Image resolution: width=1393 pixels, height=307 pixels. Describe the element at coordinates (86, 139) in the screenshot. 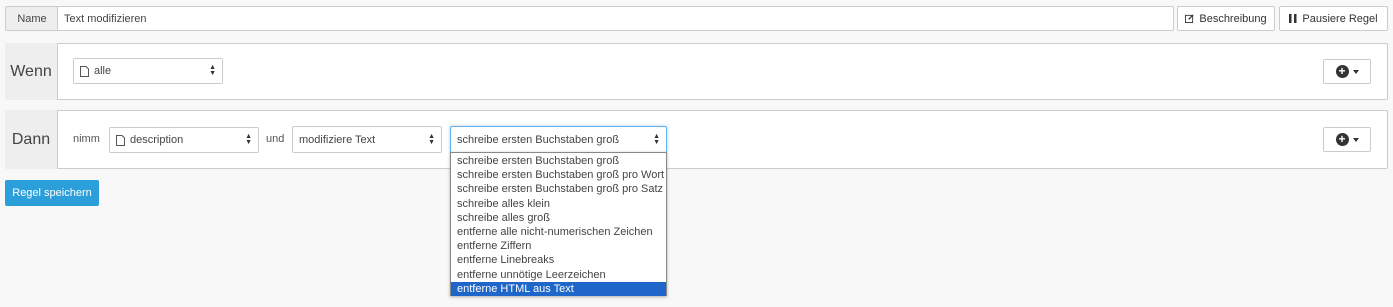

I see `nimm-text: nimm` at that location.